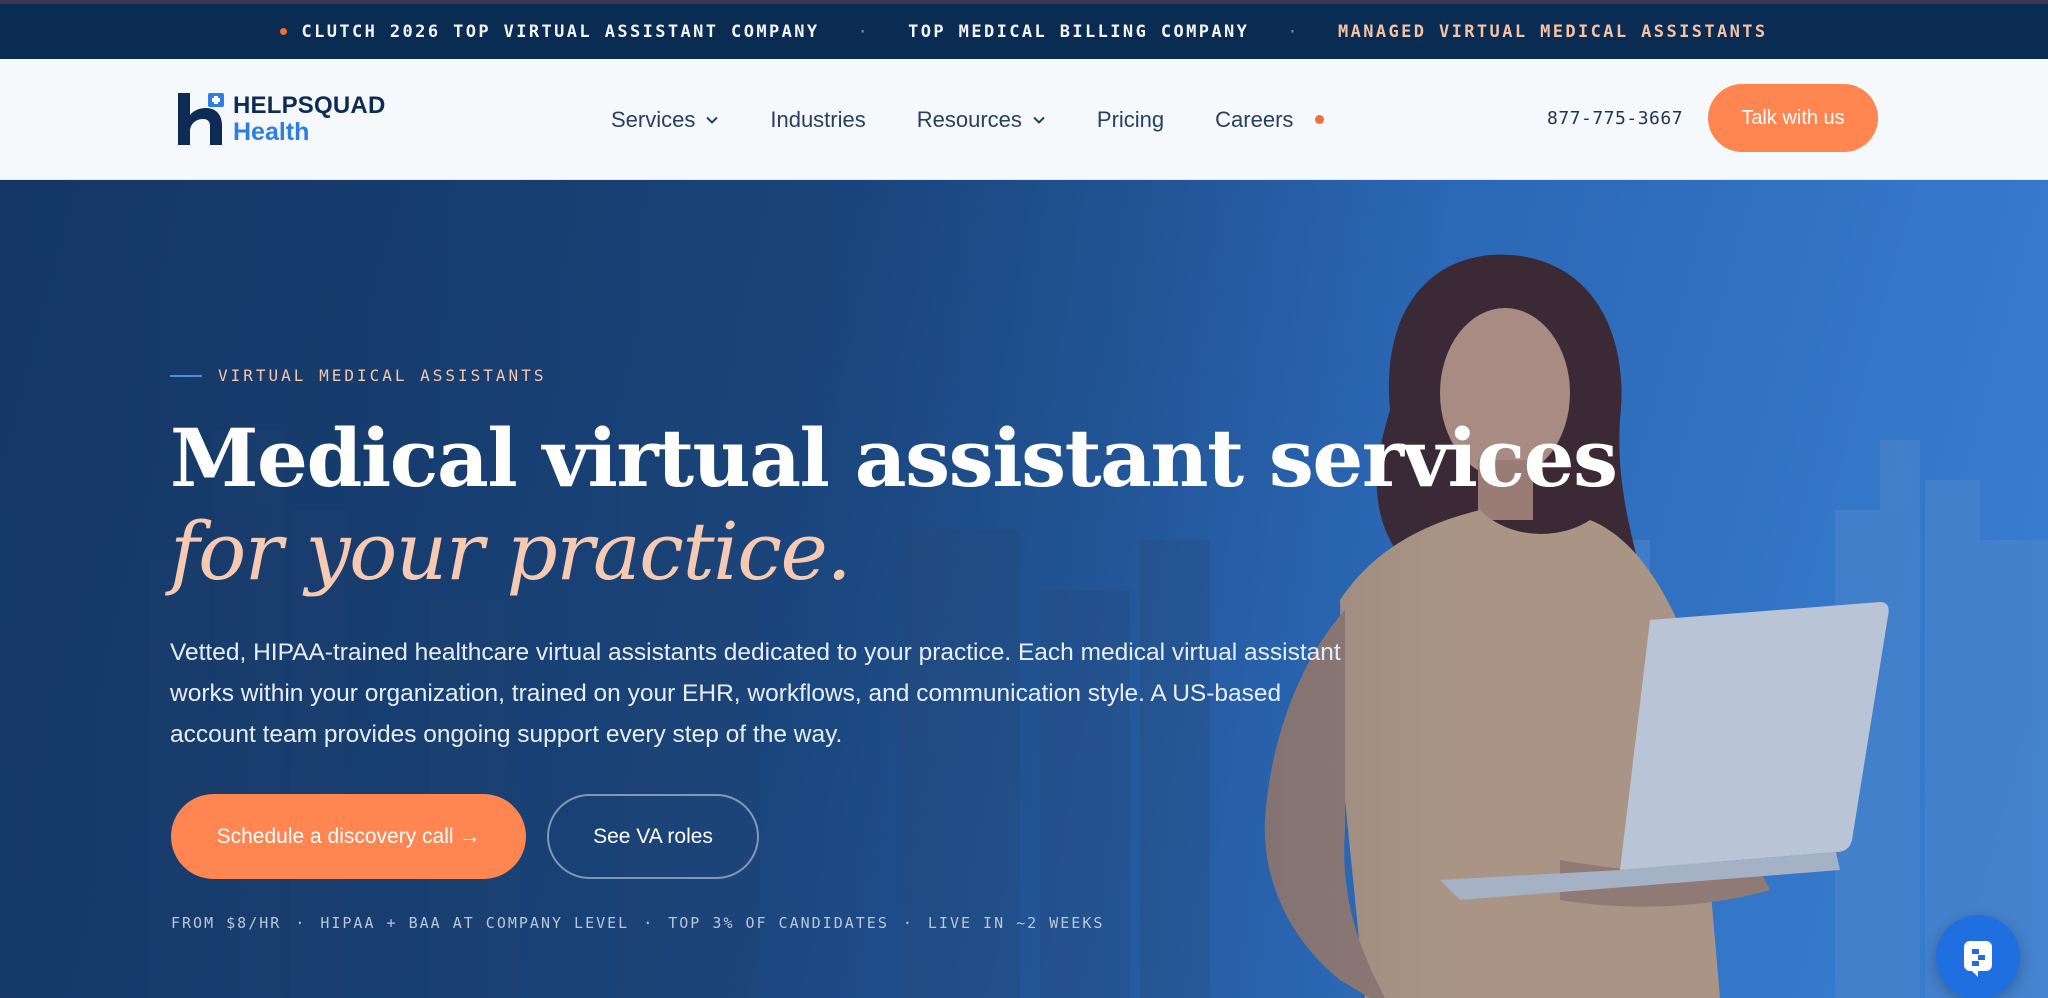 This screenshot has height=998, width=2048. Describe the element at coordinates (778, 923) in the screenshot. I see `trust-item: TOP 3% OF CANDIDATES` at that location.